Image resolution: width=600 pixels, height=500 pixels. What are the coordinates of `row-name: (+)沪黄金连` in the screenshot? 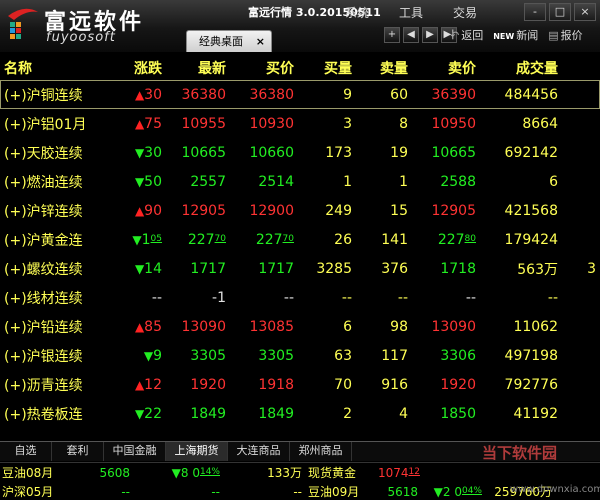 It's located at (43, 240).